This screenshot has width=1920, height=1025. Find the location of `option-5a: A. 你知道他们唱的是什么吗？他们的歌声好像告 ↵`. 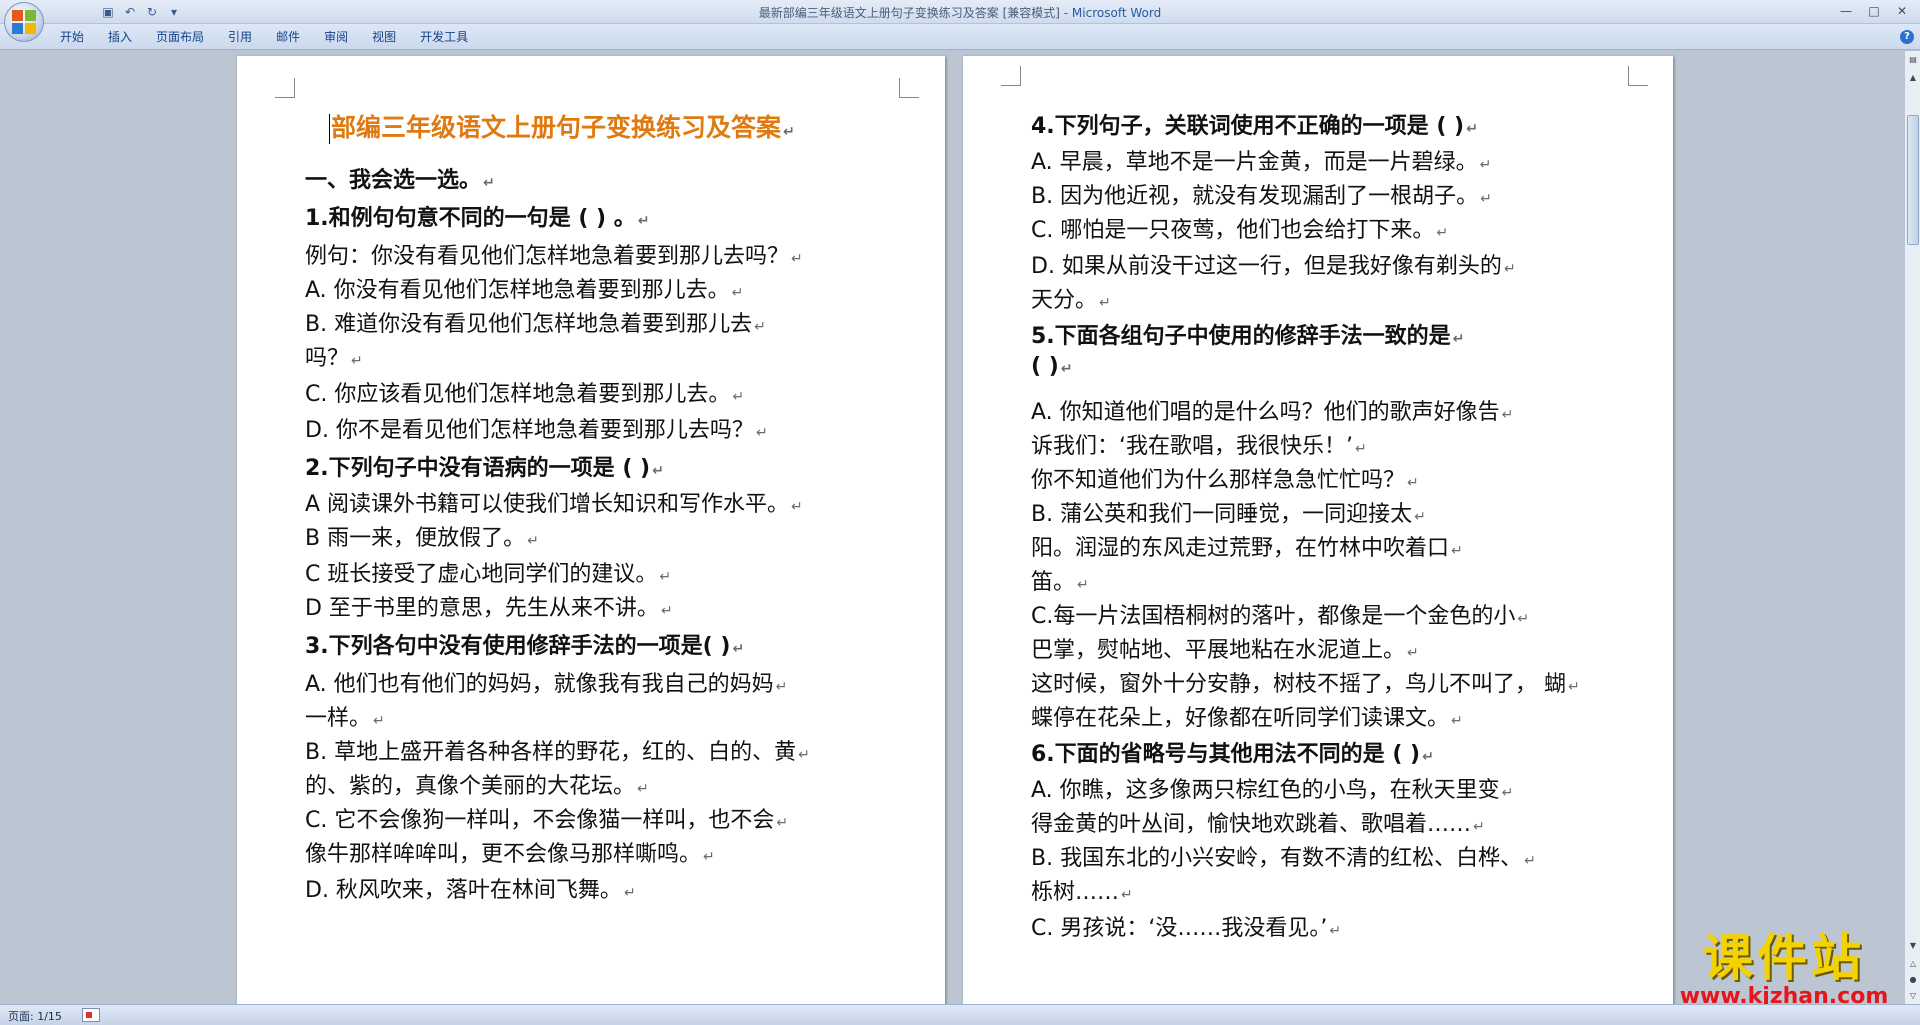

option-5a: A. 你知道他们唱的是什么吗？他们的歌声好像告 ↵ is located at coordinates (1272, 412).